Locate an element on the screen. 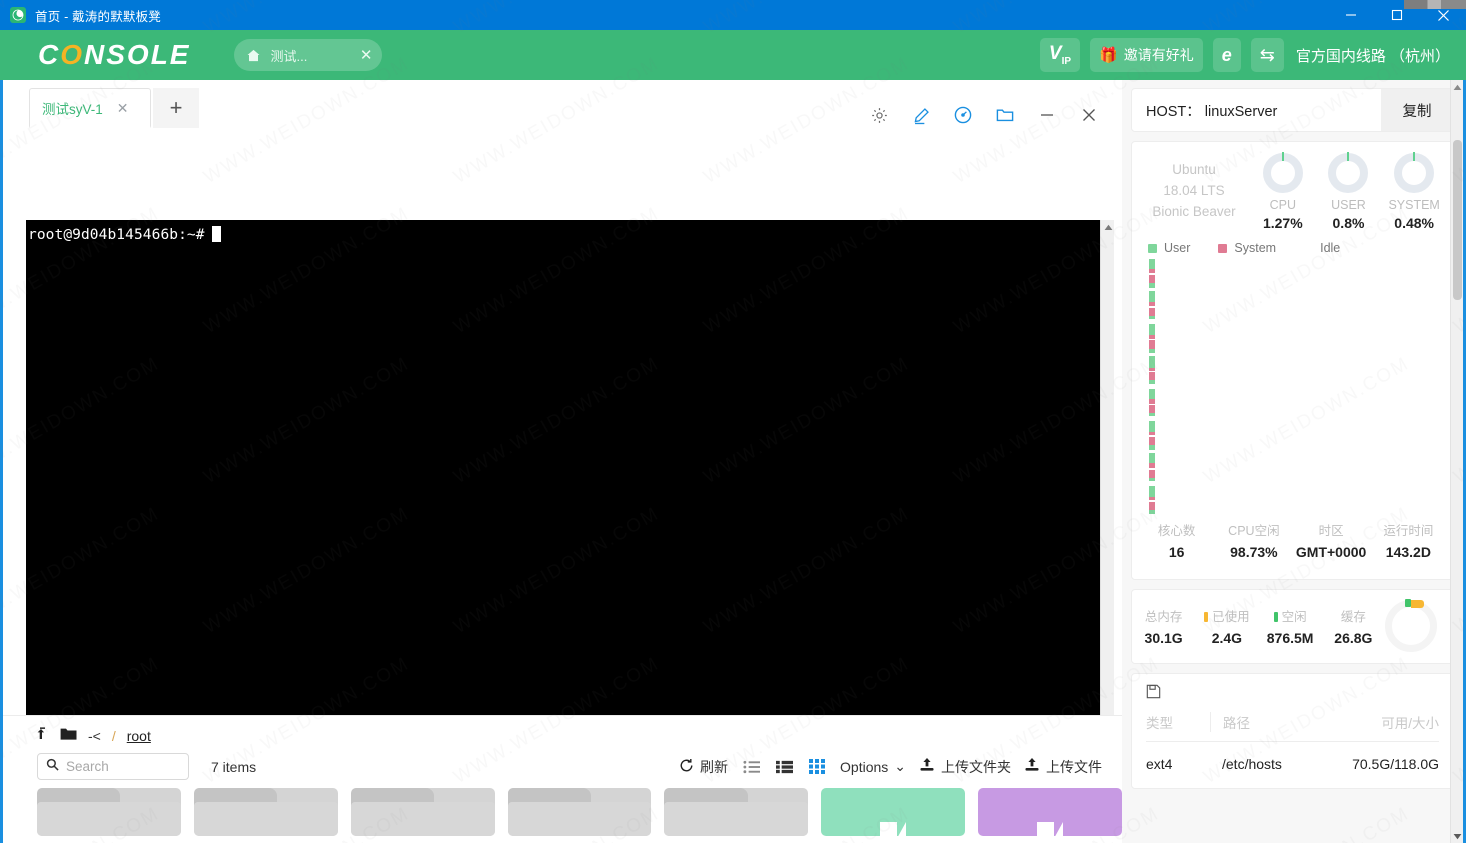  stat-cpuidle-value: 98.73% is located at coordinates (1254, 552).